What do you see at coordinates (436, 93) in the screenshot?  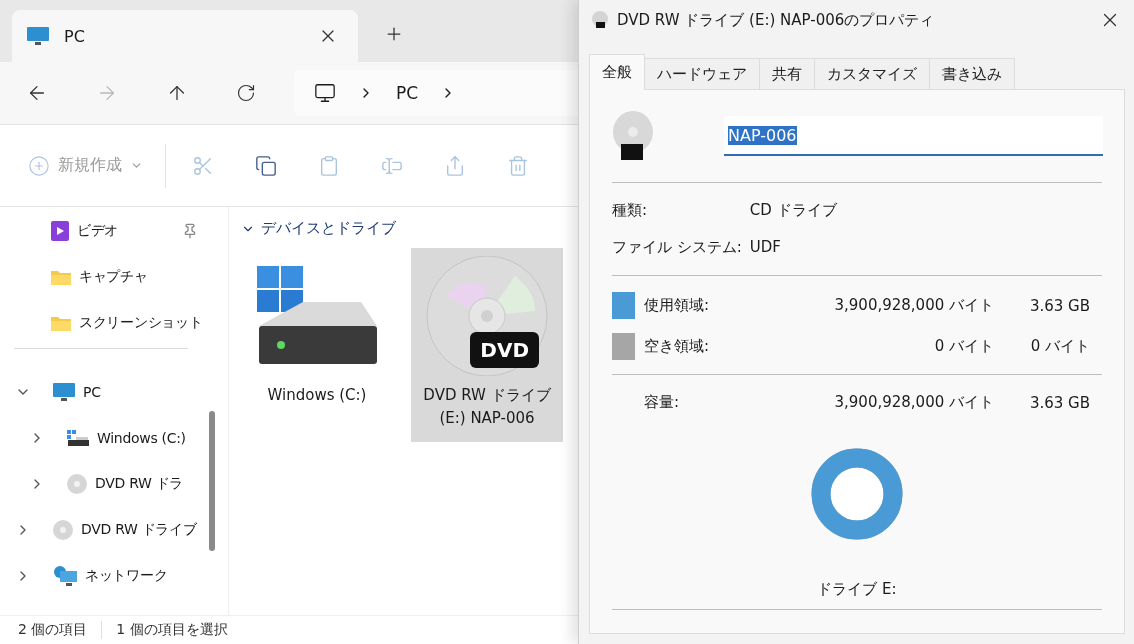 I see `address-bar: PC` at bounding box center [436, 93].